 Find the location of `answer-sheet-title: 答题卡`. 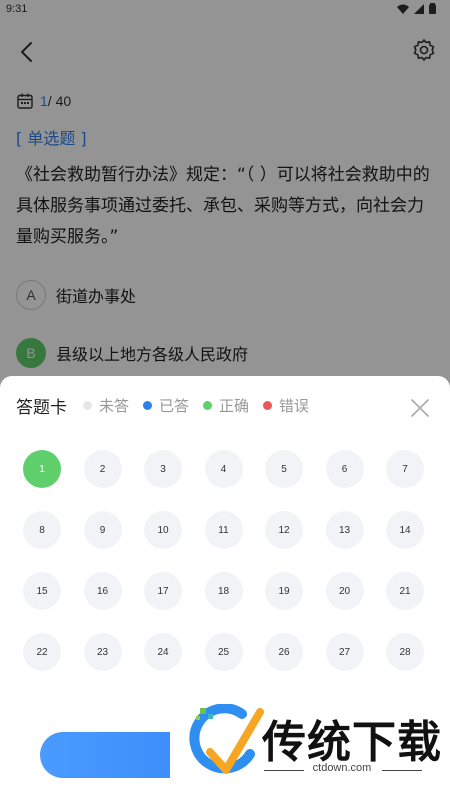

answer-sheet-title: 答题卡 is located at coordinates (41, 408).